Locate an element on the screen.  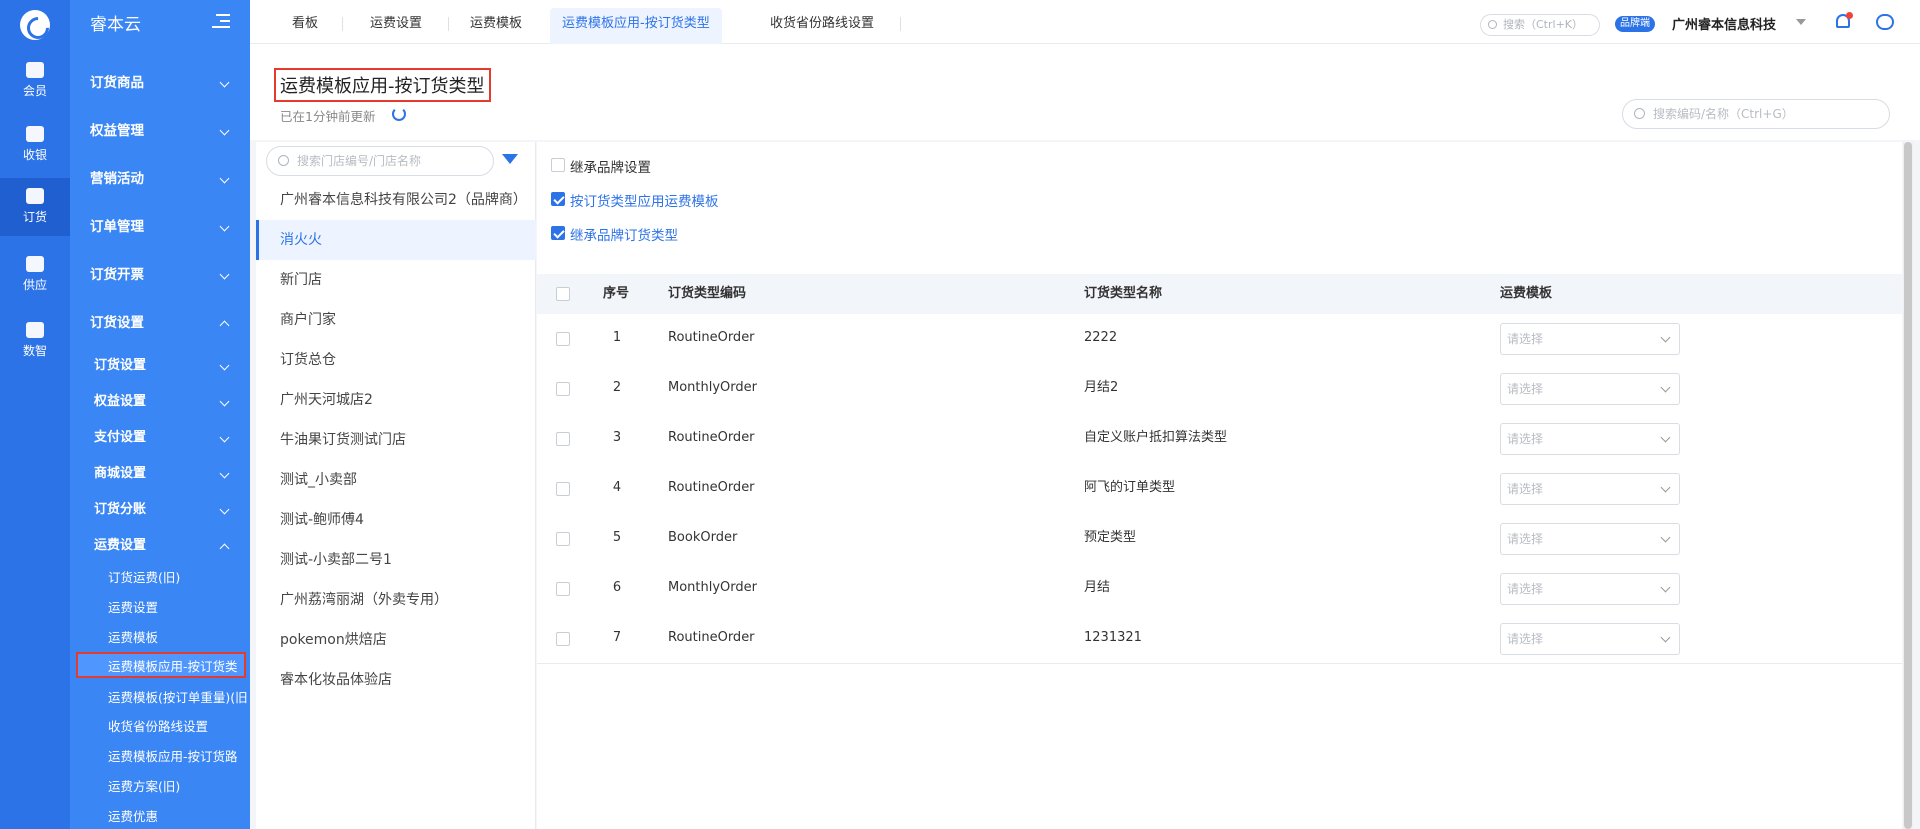
submenu-rights-settings: 权益设置 is located at coordinates (160, 402).